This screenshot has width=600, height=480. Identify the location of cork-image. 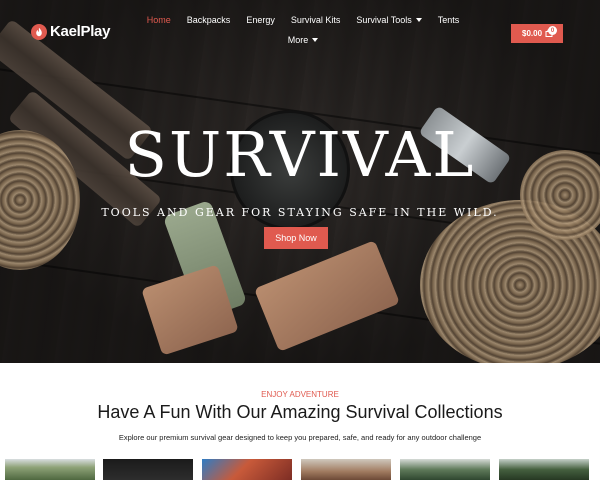
(327, 296).